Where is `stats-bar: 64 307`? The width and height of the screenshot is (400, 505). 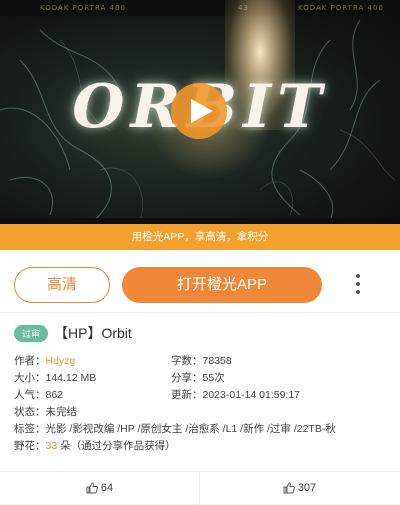
stats-bar: 64 307 is located at coordinates (200, 488).